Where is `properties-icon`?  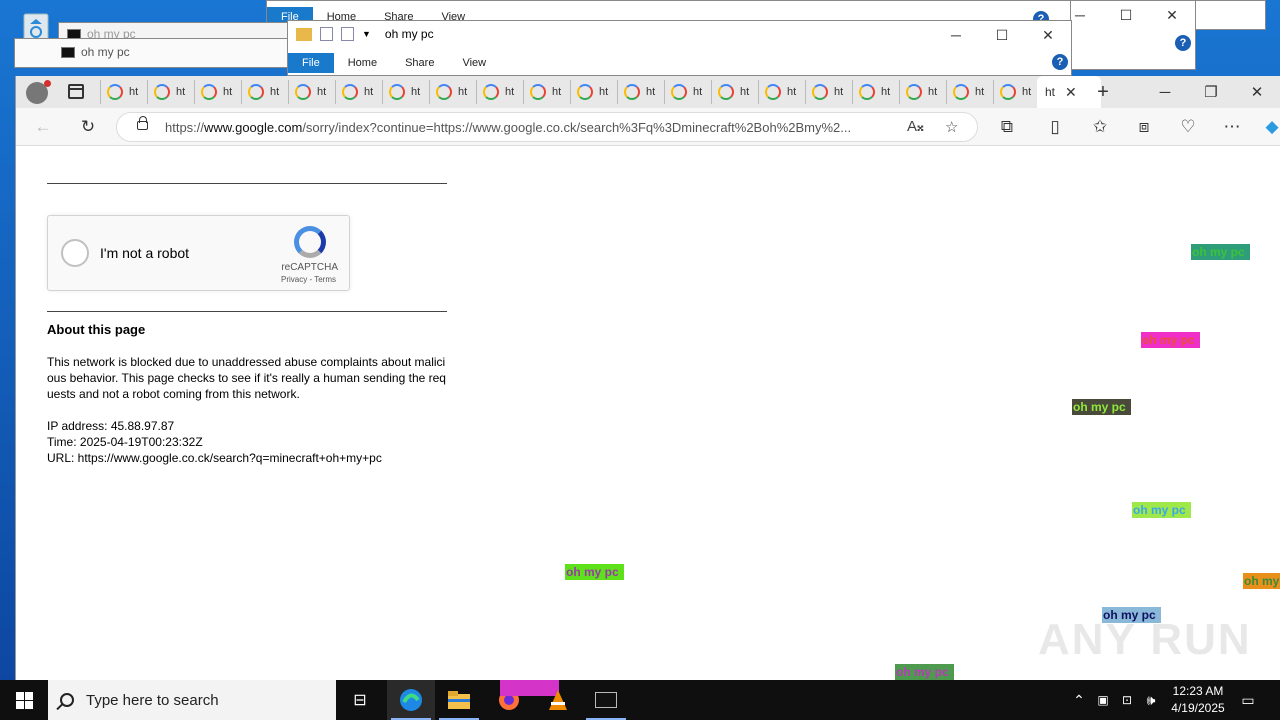
properties-icon is located at coordinates (326, 34).